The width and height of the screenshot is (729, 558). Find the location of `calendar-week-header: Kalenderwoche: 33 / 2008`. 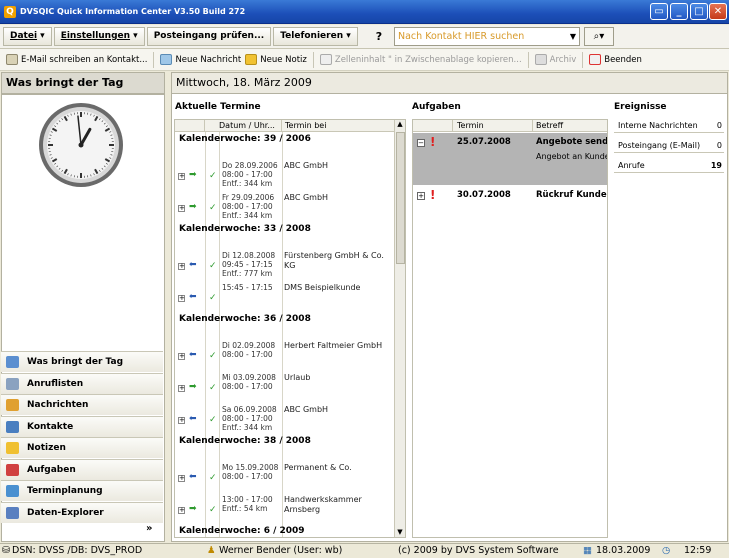

calendar-week-header: Kalenderwoche: 33 / 2008 is located at coordinates (245, 229).